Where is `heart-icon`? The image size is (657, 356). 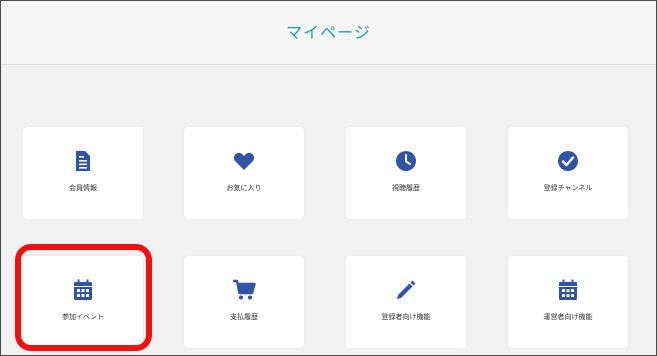 heart-icon is located at coordinates (244, 161).